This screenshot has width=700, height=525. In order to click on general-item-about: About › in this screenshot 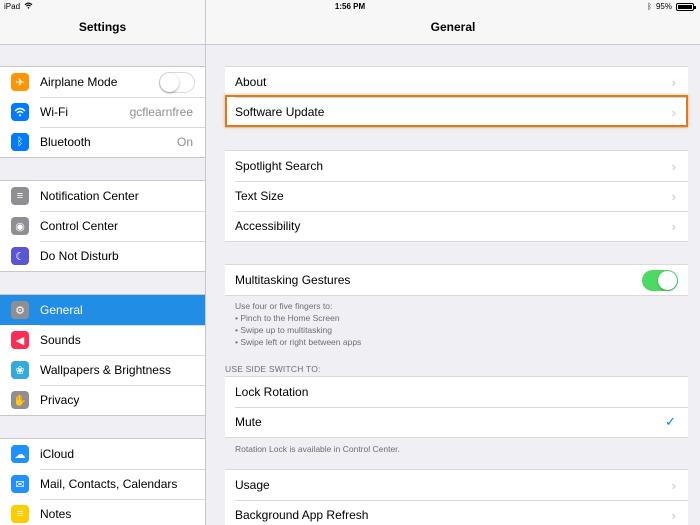, I will do `click(456, 82)`.